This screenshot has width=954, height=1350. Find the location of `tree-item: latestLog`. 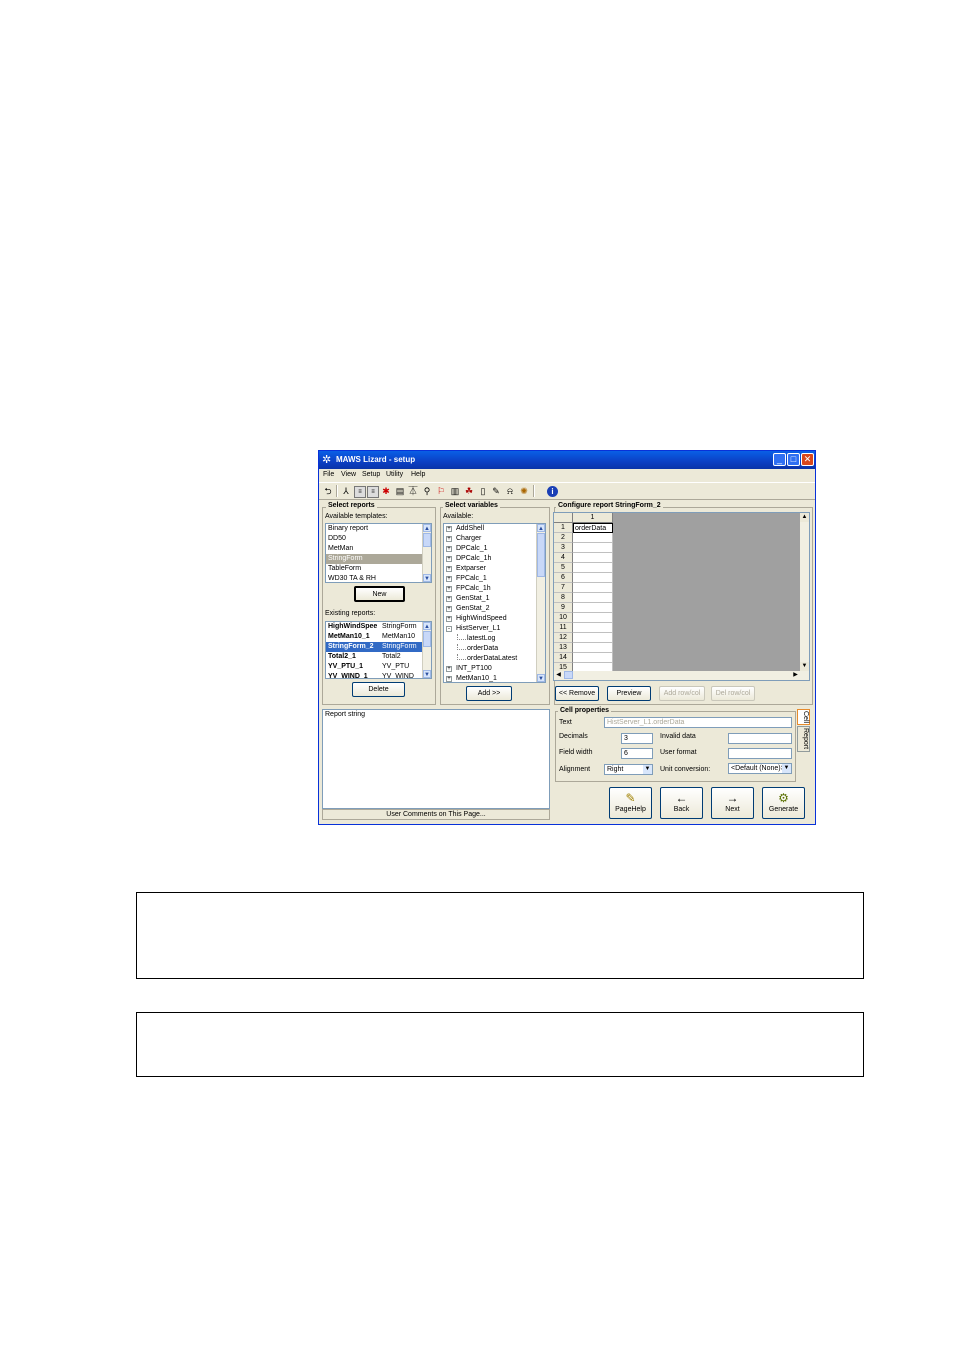

tree-item: latestLog is located at coordinates (494, 639).